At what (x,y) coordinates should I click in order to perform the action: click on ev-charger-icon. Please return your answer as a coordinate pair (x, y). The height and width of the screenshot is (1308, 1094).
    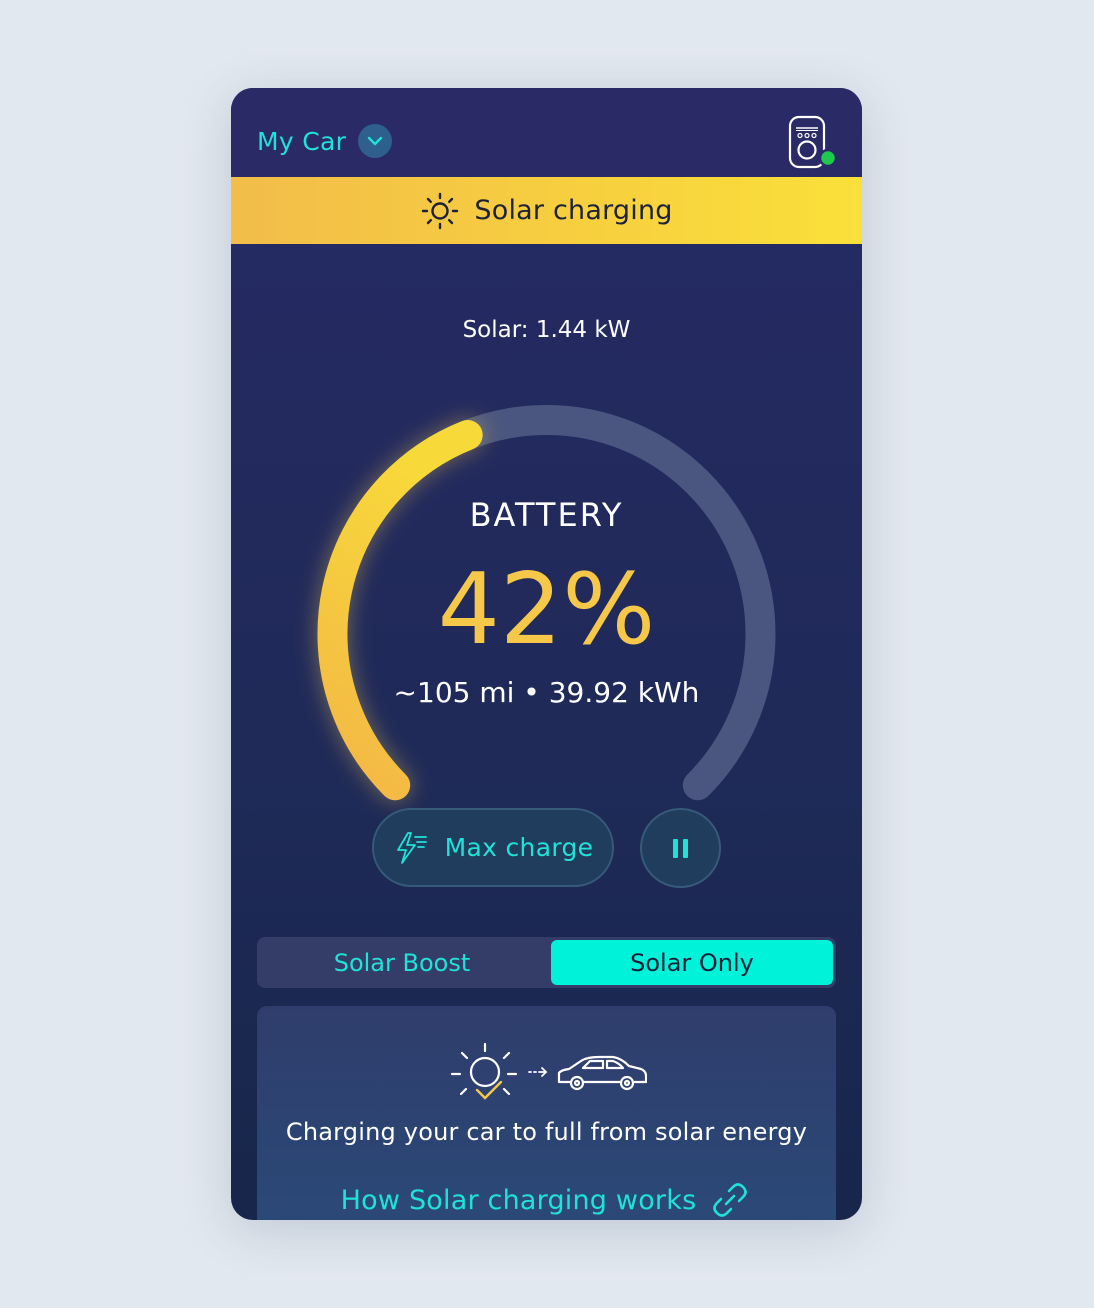
    Looking at the image, I should click on (813, 143).